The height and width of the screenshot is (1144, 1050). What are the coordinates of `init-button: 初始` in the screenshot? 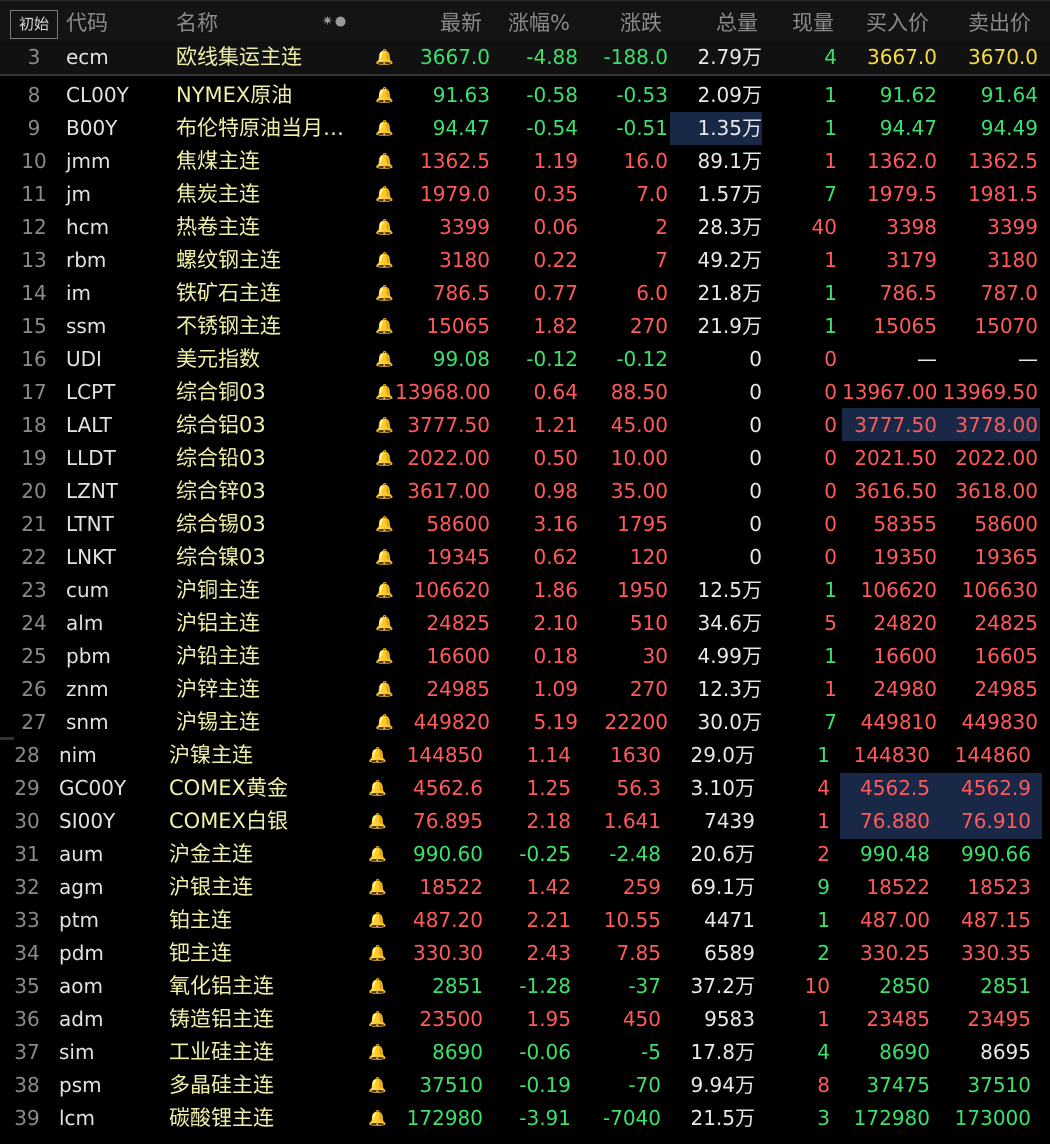 It's located at (34, 24).